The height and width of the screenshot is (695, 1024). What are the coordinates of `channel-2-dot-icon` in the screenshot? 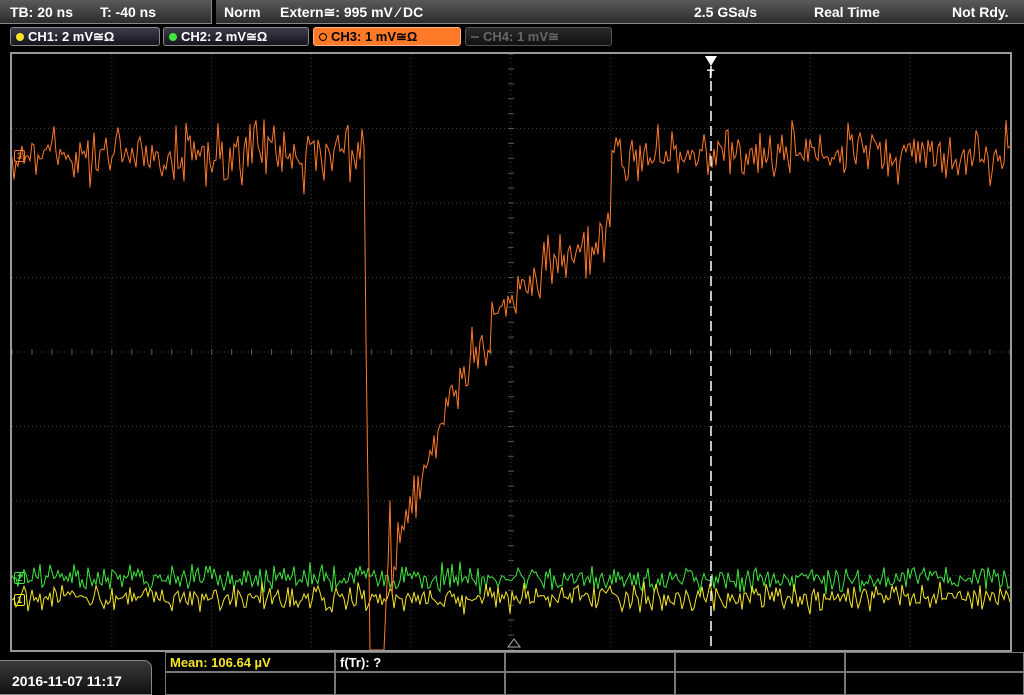 It's located at (173, 37).